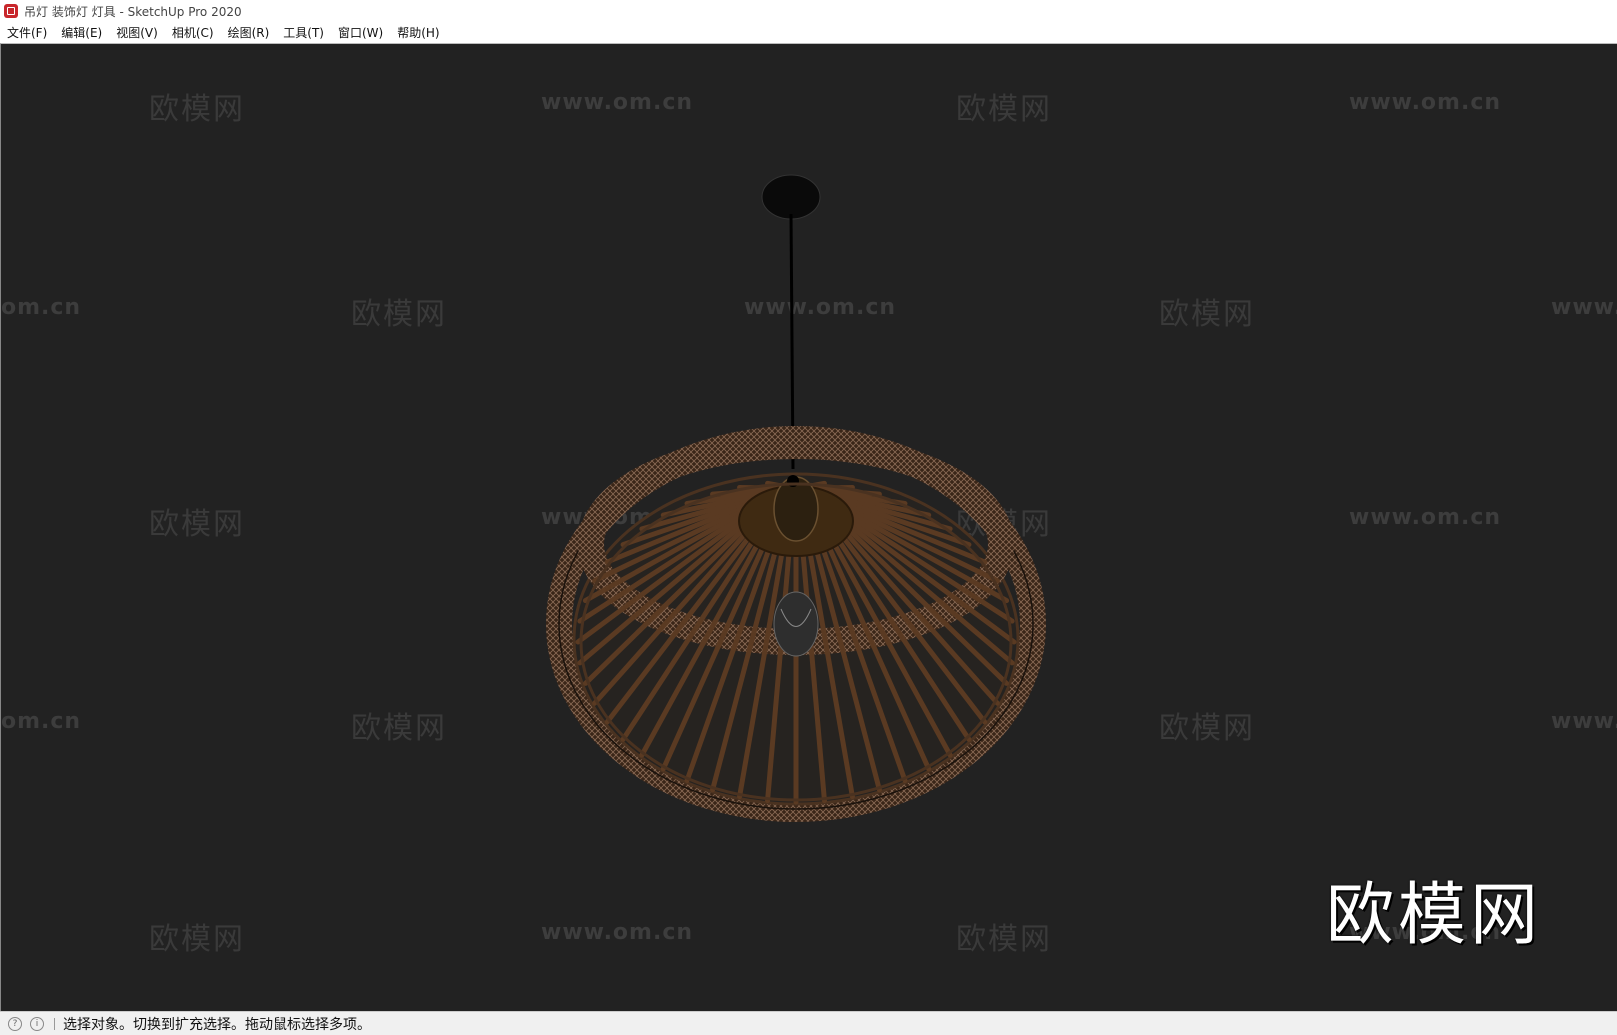 This screenshot has width=1617, height=1035. Describe the element at coordinates (808, 11) in the screenshot. I see `title-bar: 吊灯 装饰灯 灯具 - SketchUp Pro 2020` at that location.